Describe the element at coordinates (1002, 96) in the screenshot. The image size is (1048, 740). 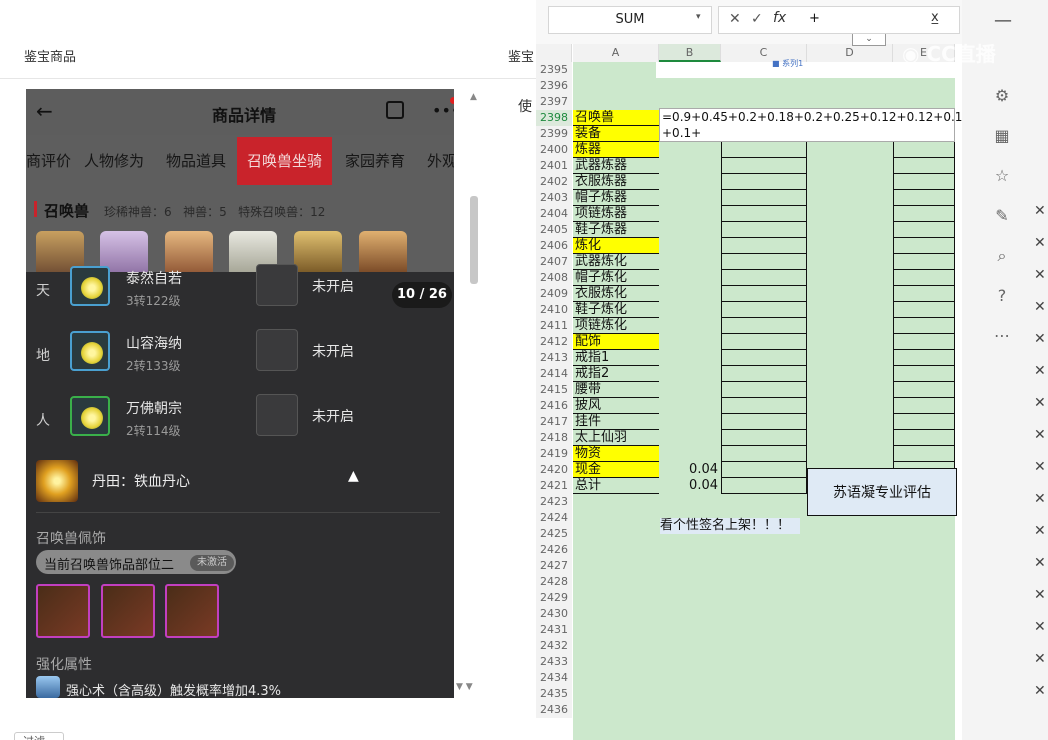
I see `filter-icon: ⚙` at that location.